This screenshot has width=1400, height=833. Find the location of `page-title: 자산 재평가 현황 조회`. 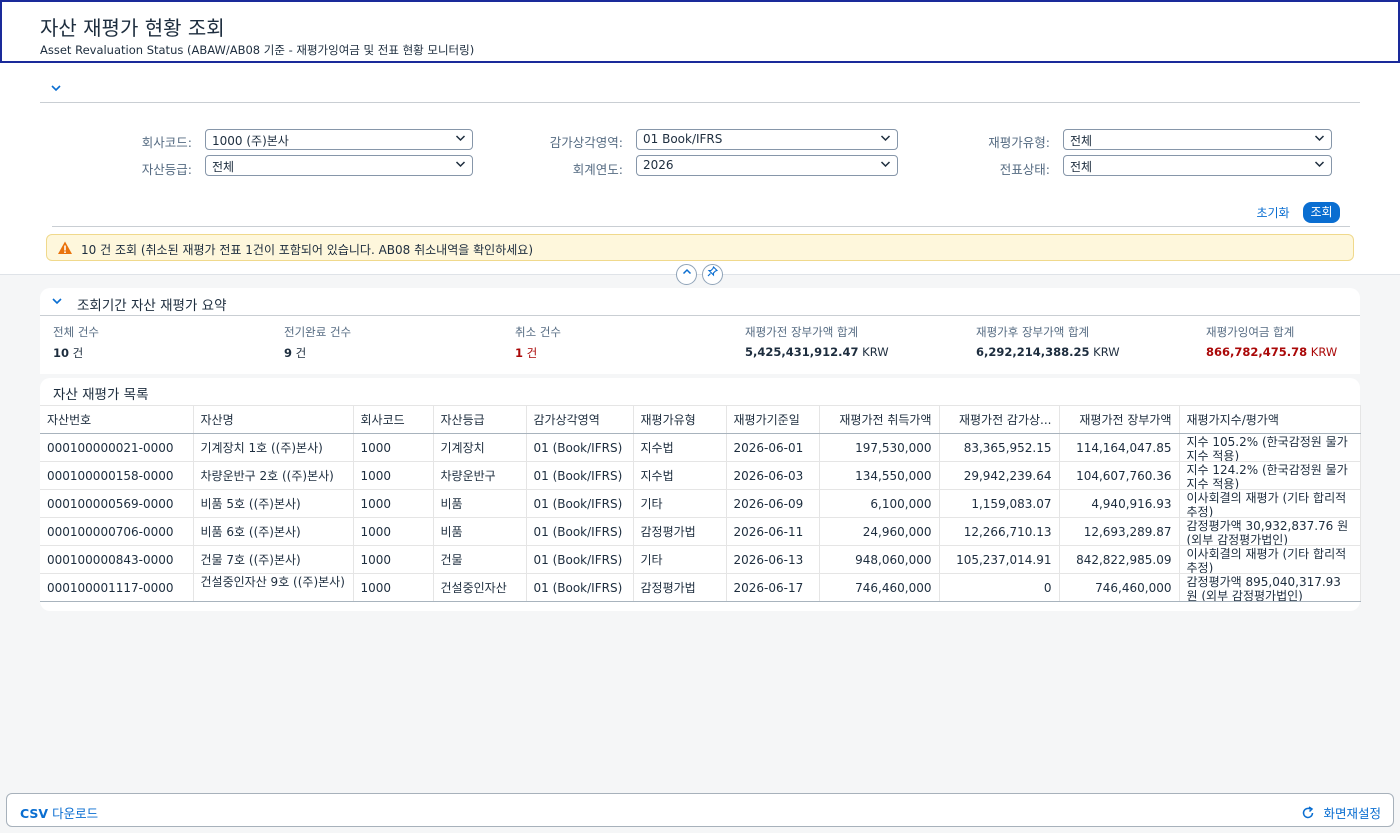

page-title: 자산 재평가 현황 조회 is located at coordinates (132, 28).